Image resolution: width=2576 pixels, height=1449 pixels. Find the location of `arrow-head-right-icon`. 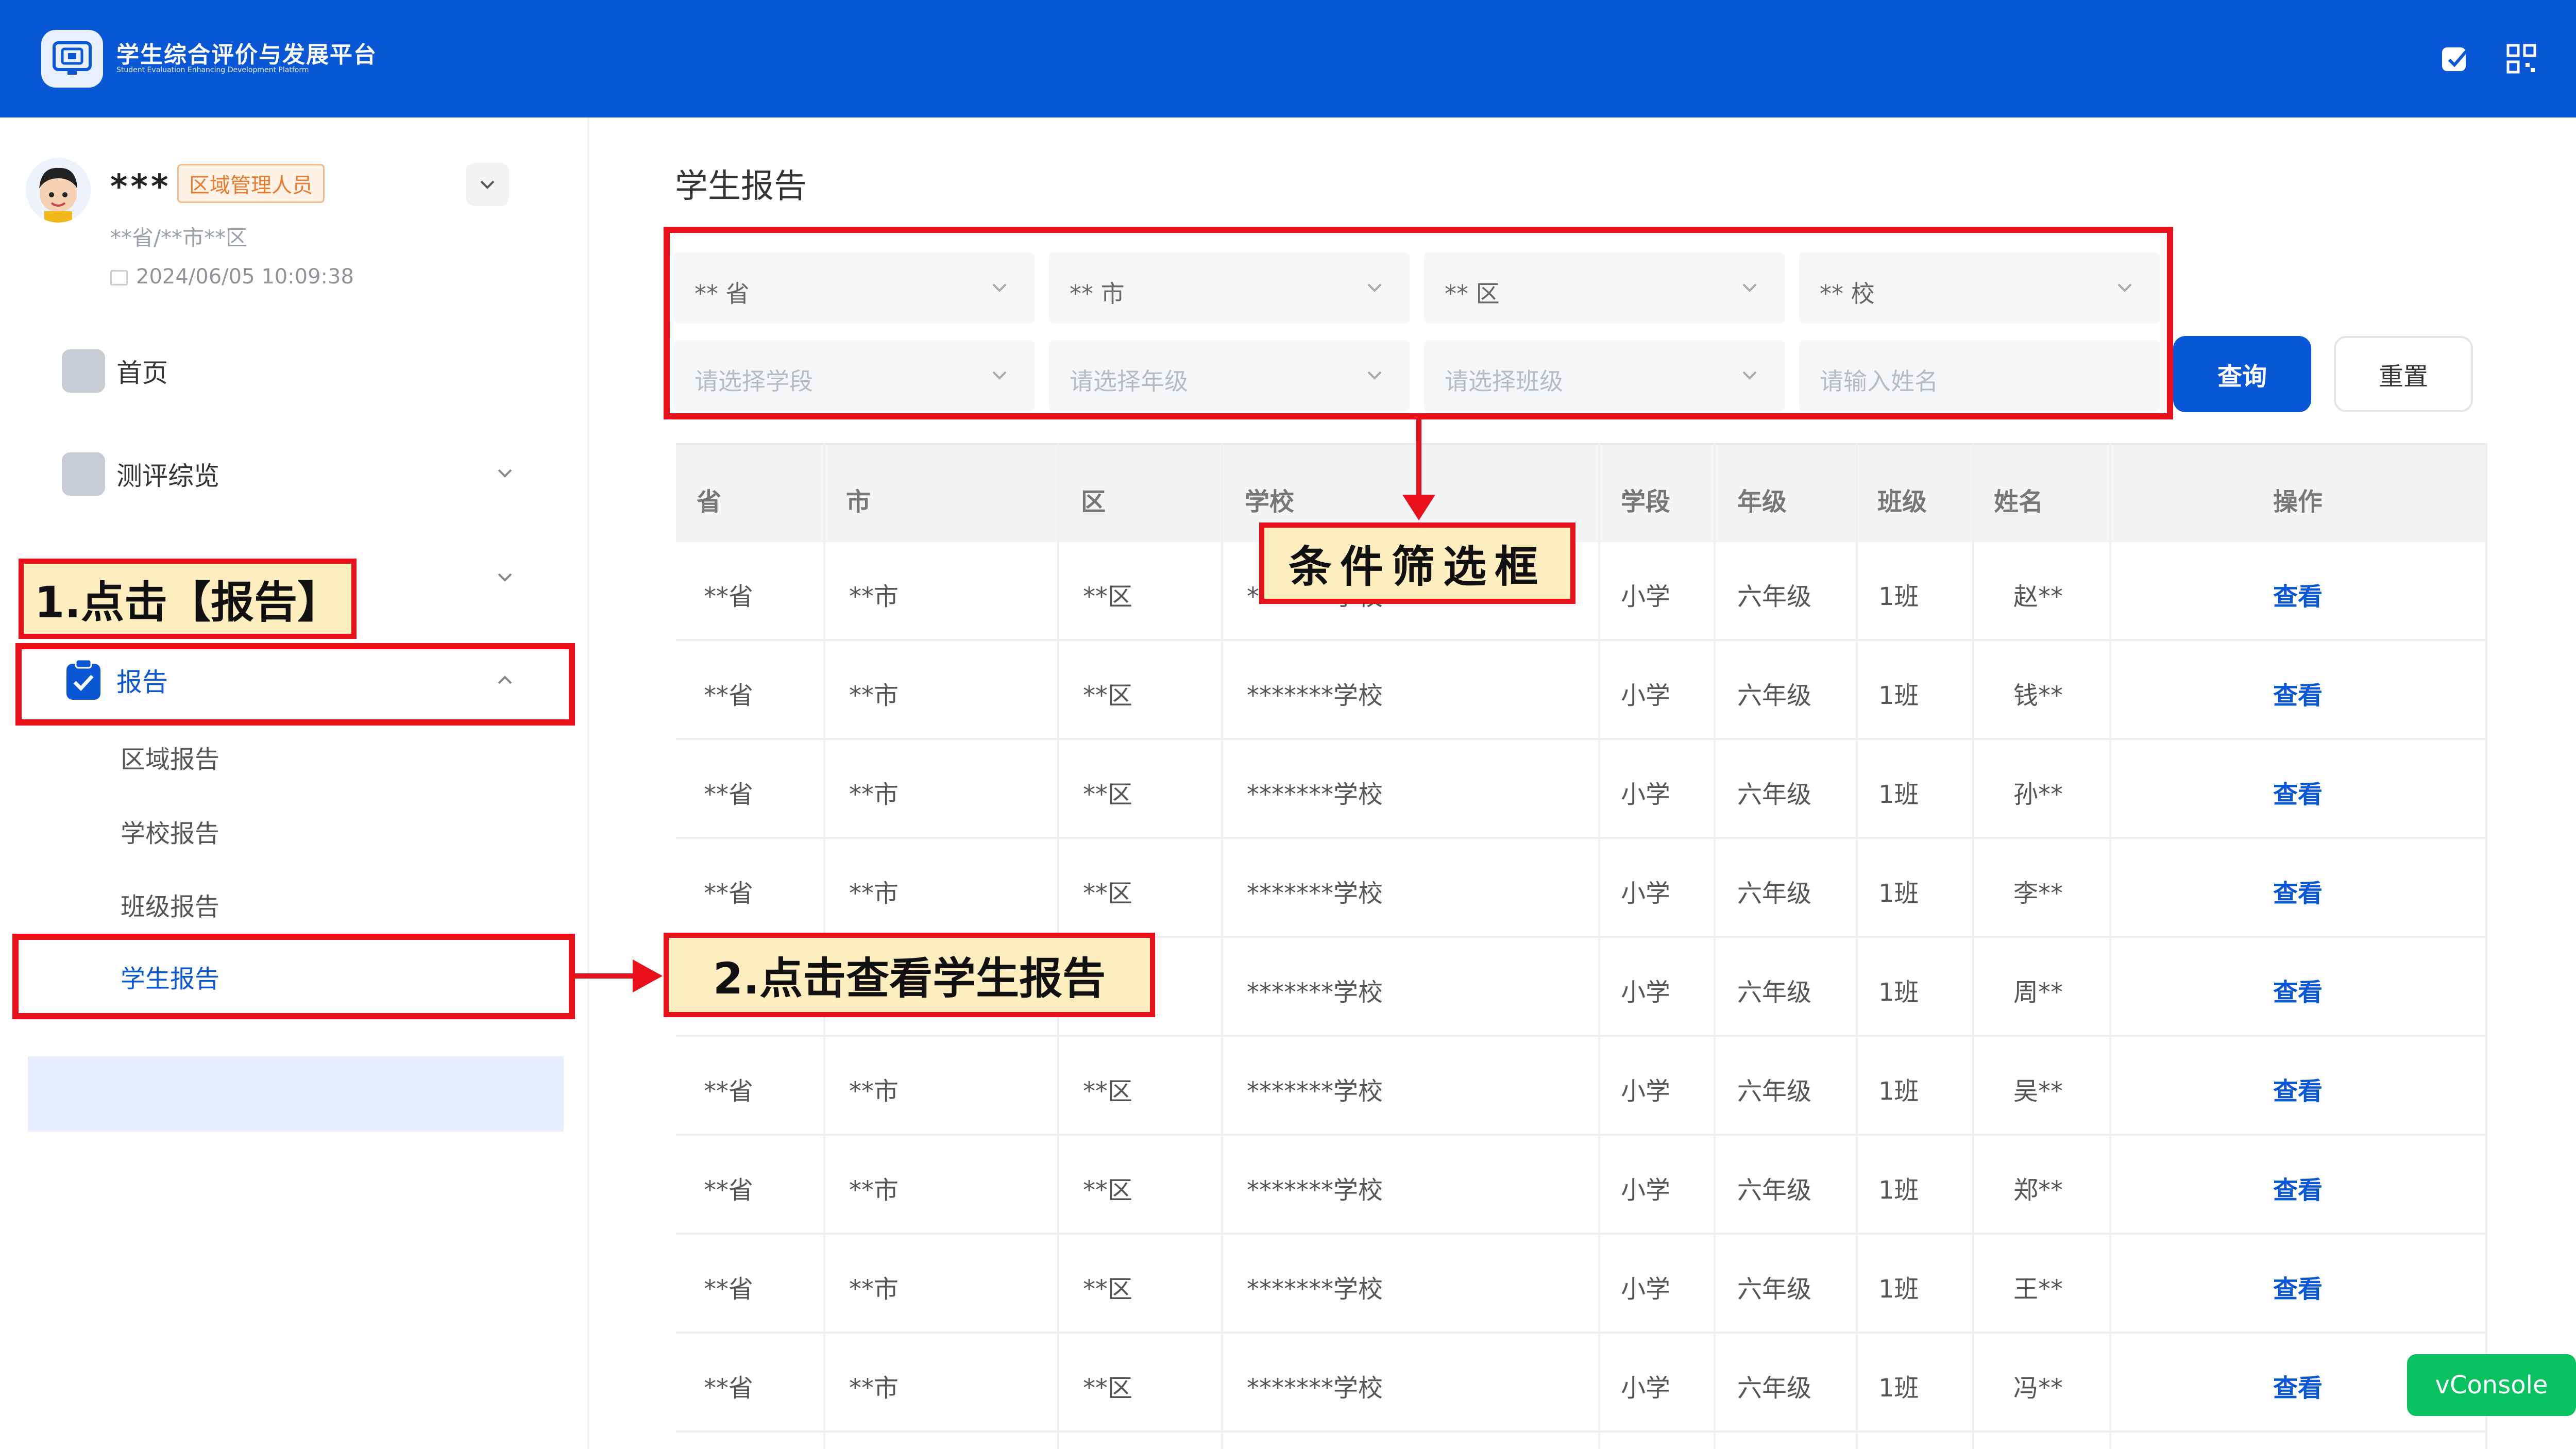

arrow-head-right-icon is located at coordinates (648, 975).